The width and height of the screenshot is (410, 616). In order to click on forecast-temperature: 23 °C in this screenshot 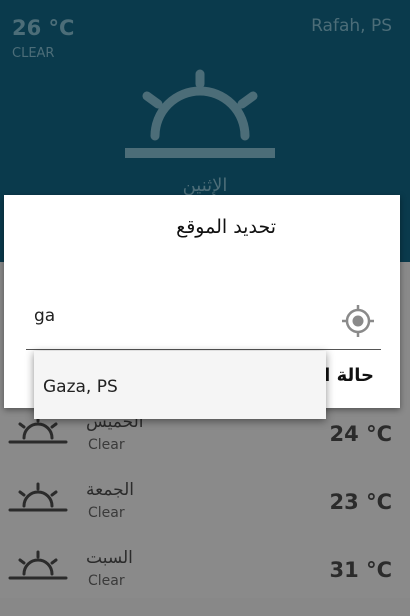, I will do `click(360, 502)`.